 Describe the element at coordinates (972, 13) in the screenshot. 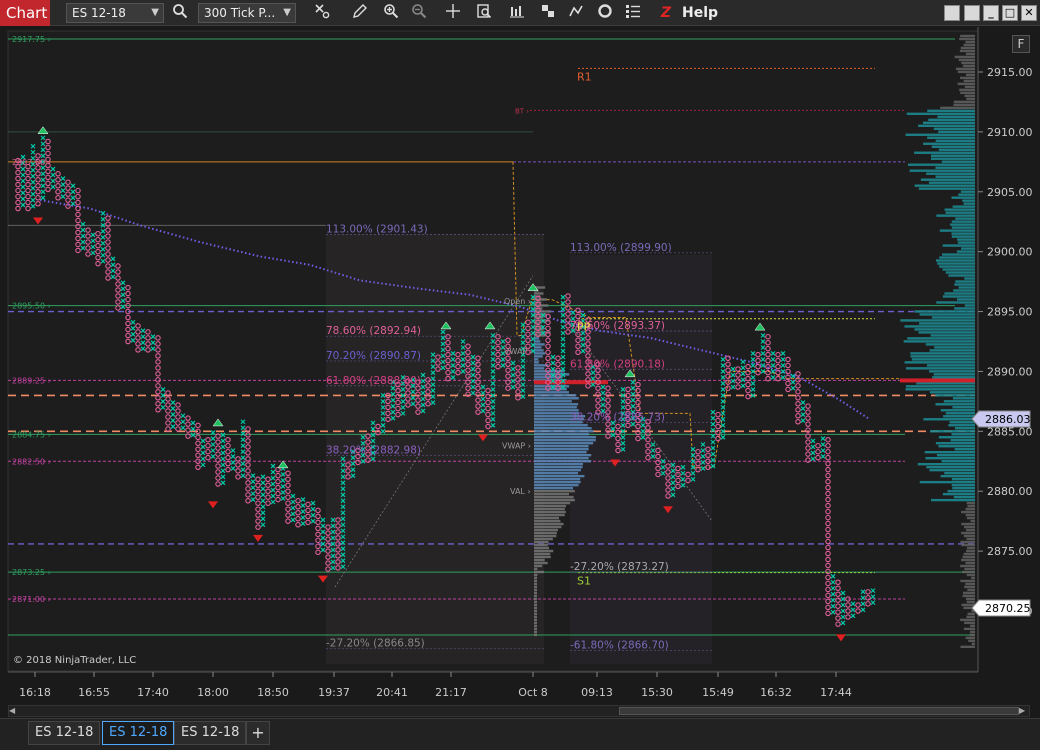

I see `always-on-top-icon` at that location.